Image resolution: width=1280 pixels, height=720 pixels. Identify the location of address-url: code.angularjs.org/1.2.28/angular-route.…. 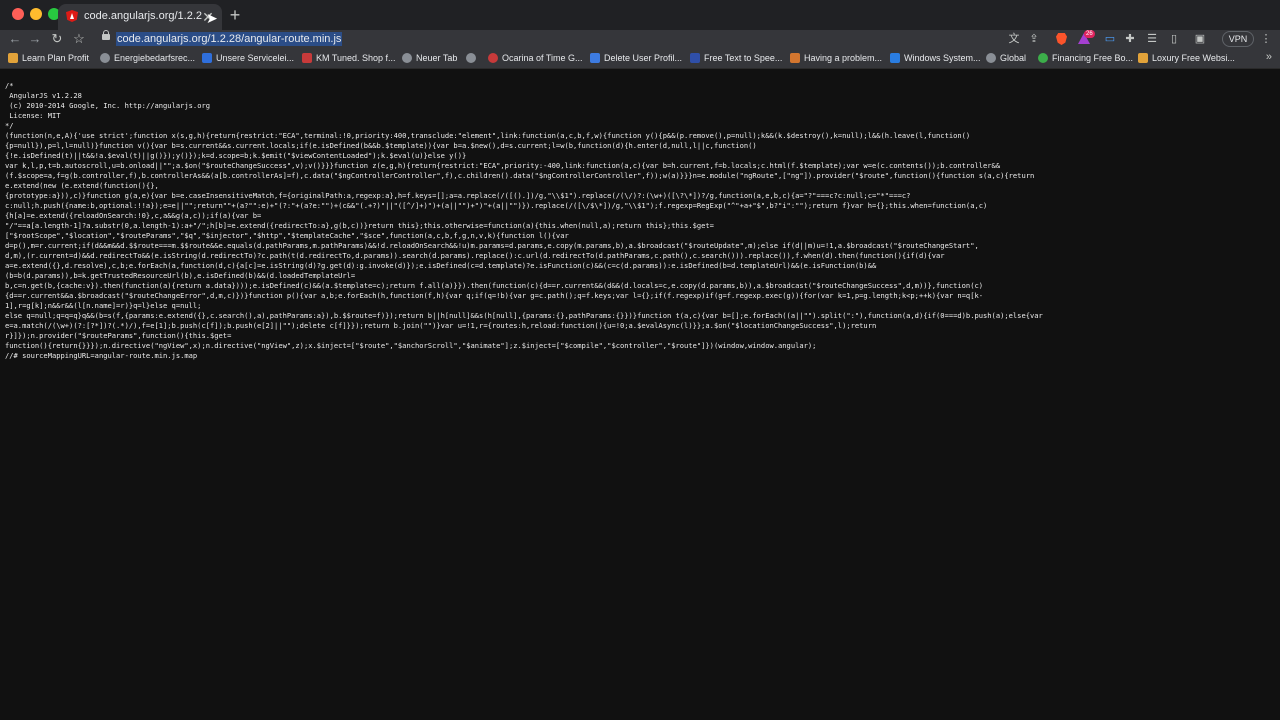
(229, 39).